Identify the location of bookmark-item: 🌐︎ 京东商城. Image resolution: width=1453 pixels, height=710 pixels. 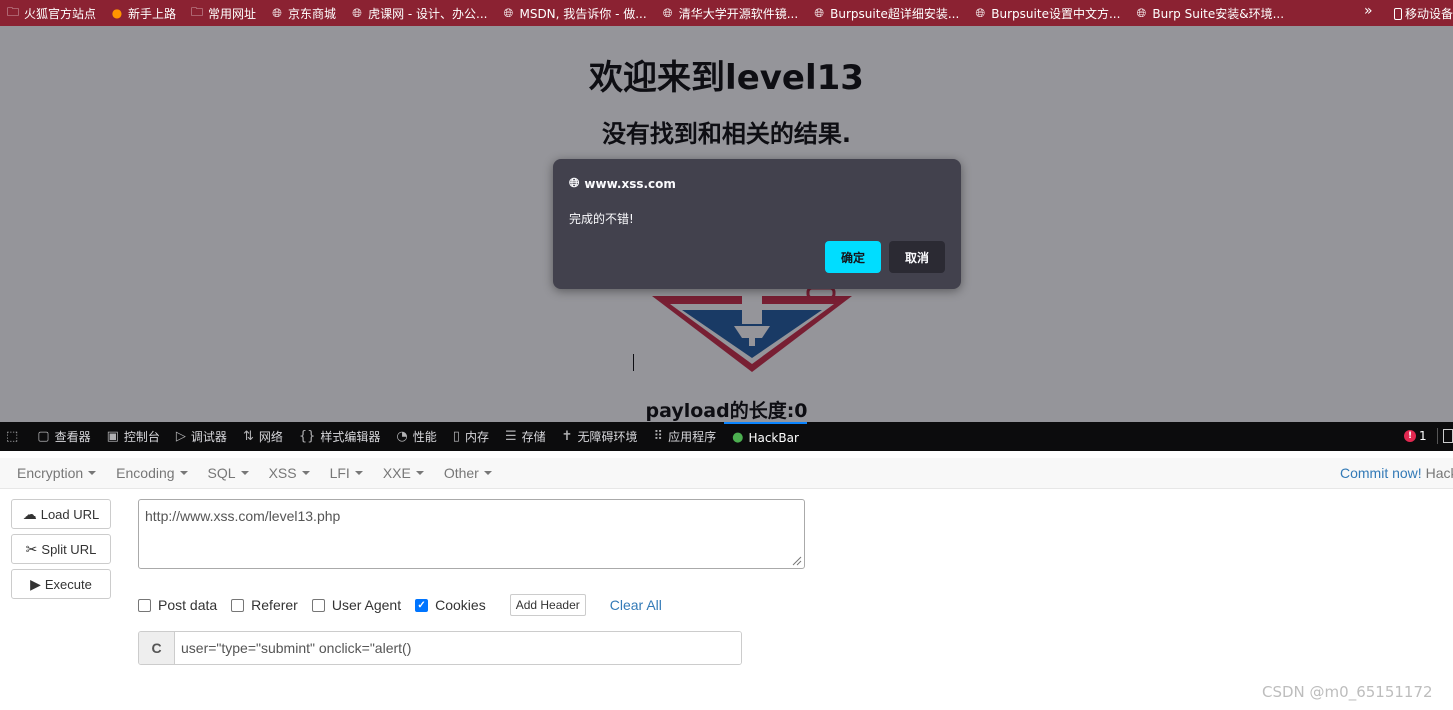
(303, 13).